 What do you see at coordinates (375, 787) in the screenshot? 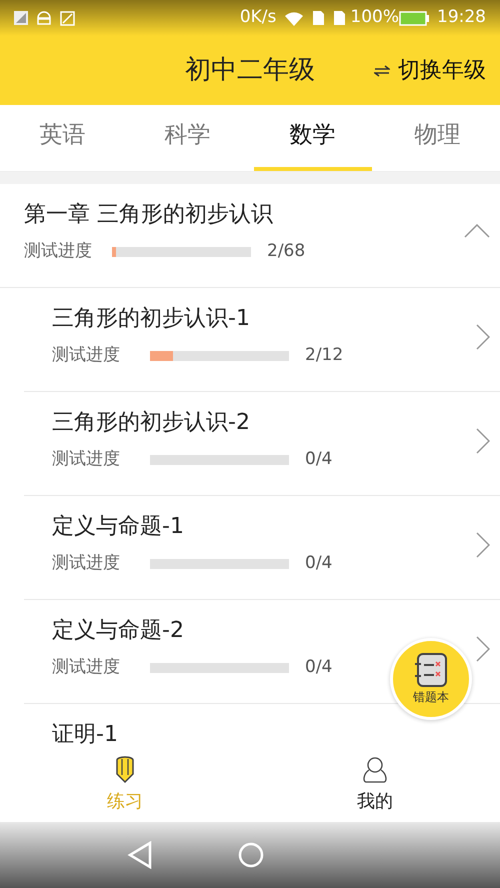
I see `bottom-tab: 我的` at bounding box center [375, 787].